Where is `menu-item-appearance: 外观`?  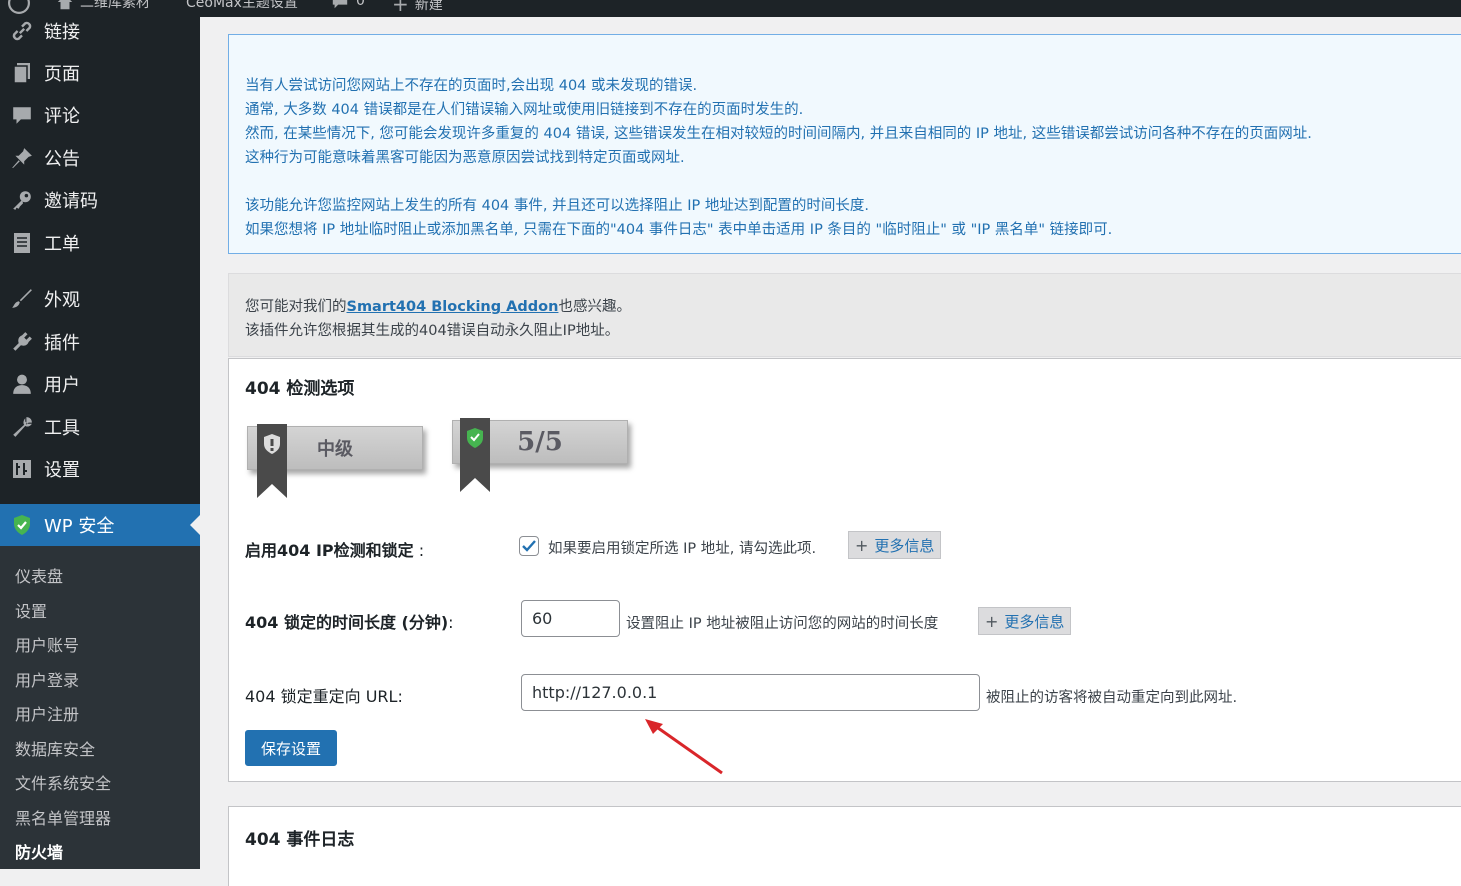
menu-item-appearance: 外观 is located at coordinates (100, 299).